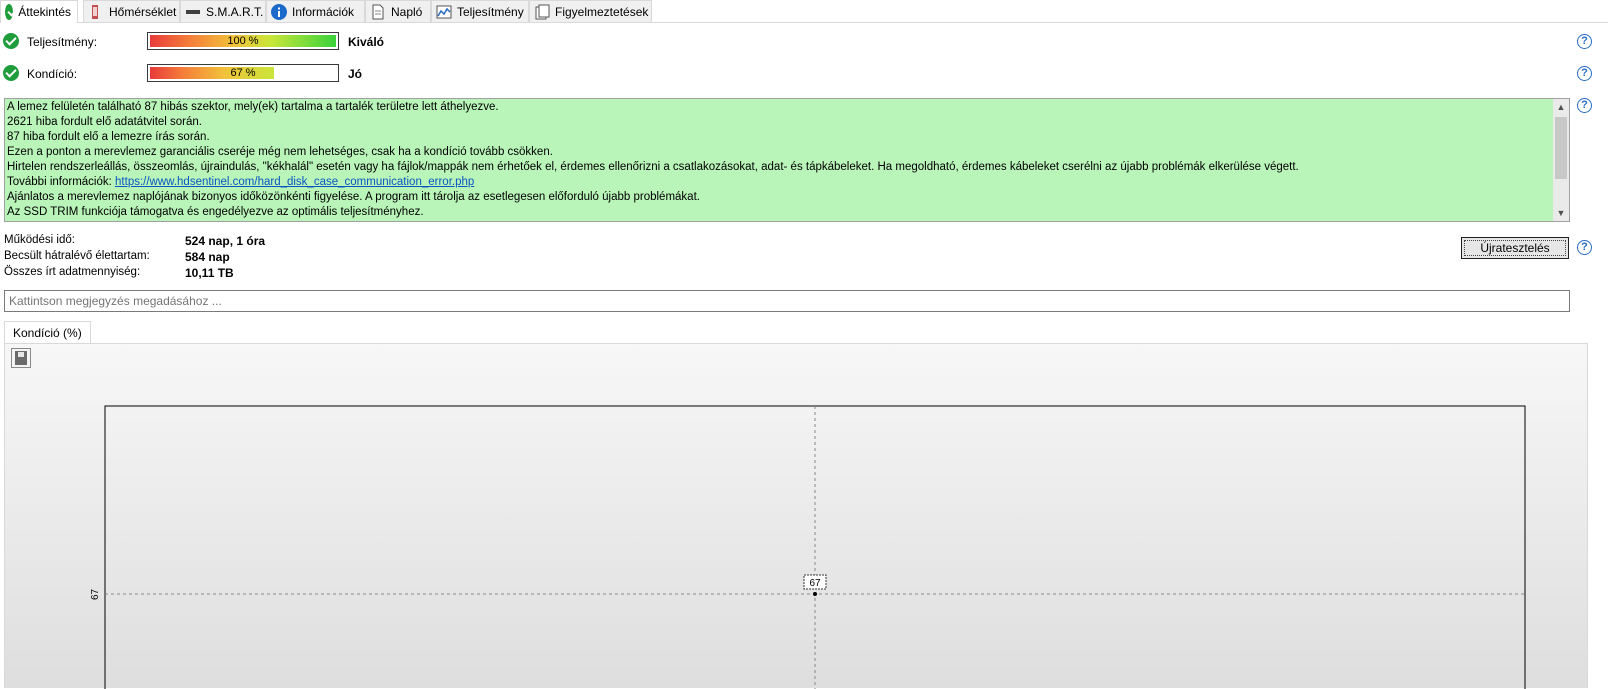 The height and width of the screenshot is (689, 1608). I want to click on performance-label: Teljesítmény:, so click(62, 42).